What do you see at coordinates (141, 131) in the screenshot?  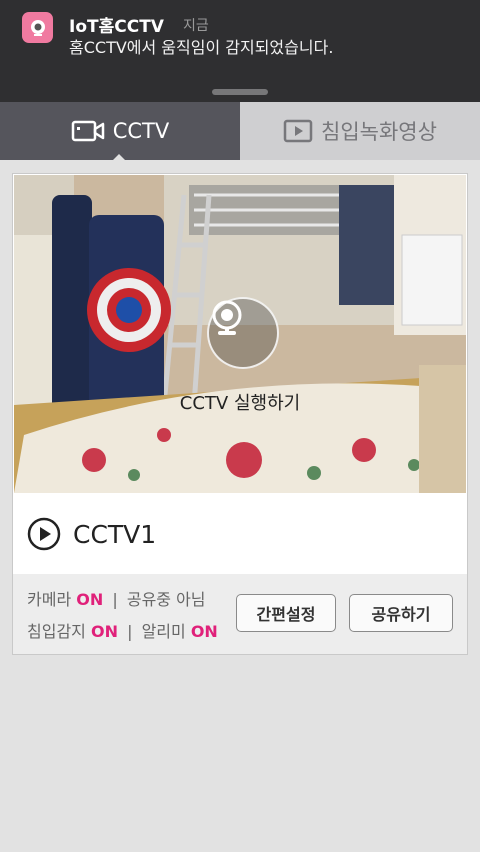 I see `tab-cctv-label: CCTV` at bounding box center [141, 131].